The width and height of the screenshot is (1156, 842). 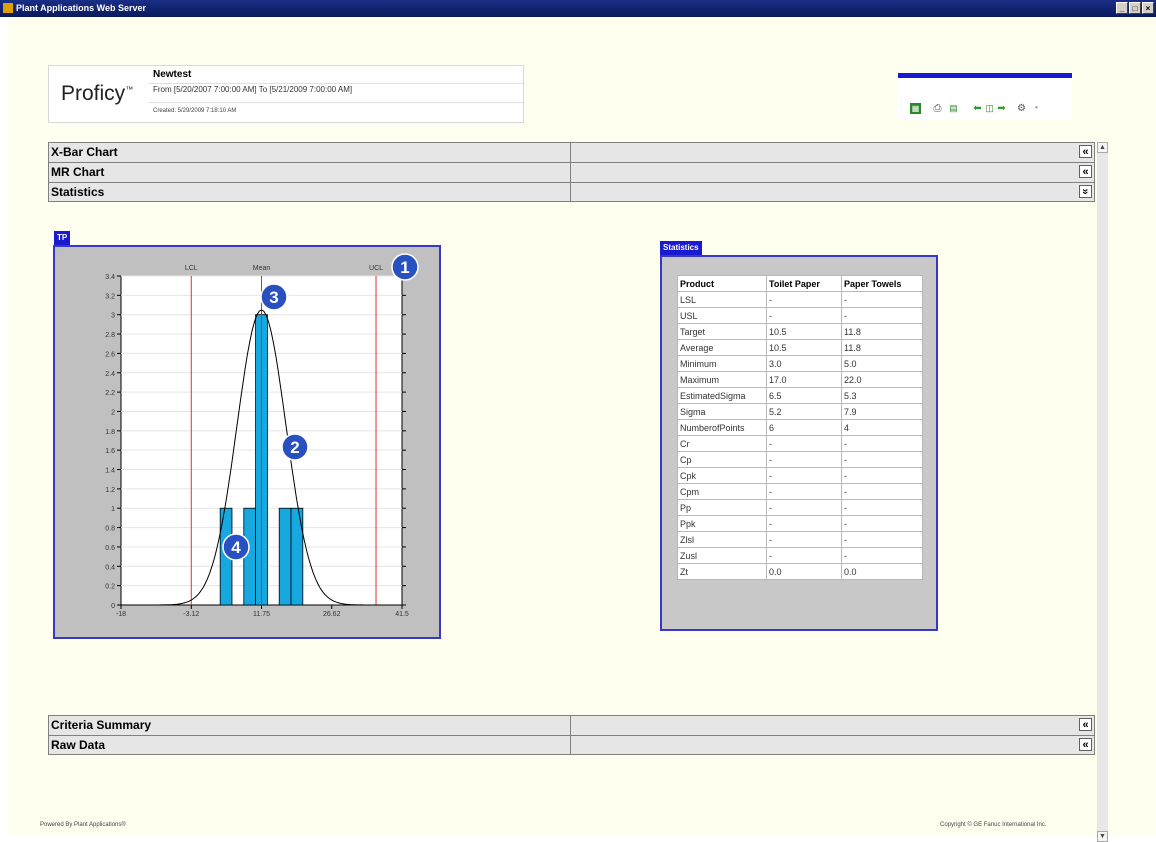 I want to click on y-tick-label: 2.4, so click(x=110, y=374).